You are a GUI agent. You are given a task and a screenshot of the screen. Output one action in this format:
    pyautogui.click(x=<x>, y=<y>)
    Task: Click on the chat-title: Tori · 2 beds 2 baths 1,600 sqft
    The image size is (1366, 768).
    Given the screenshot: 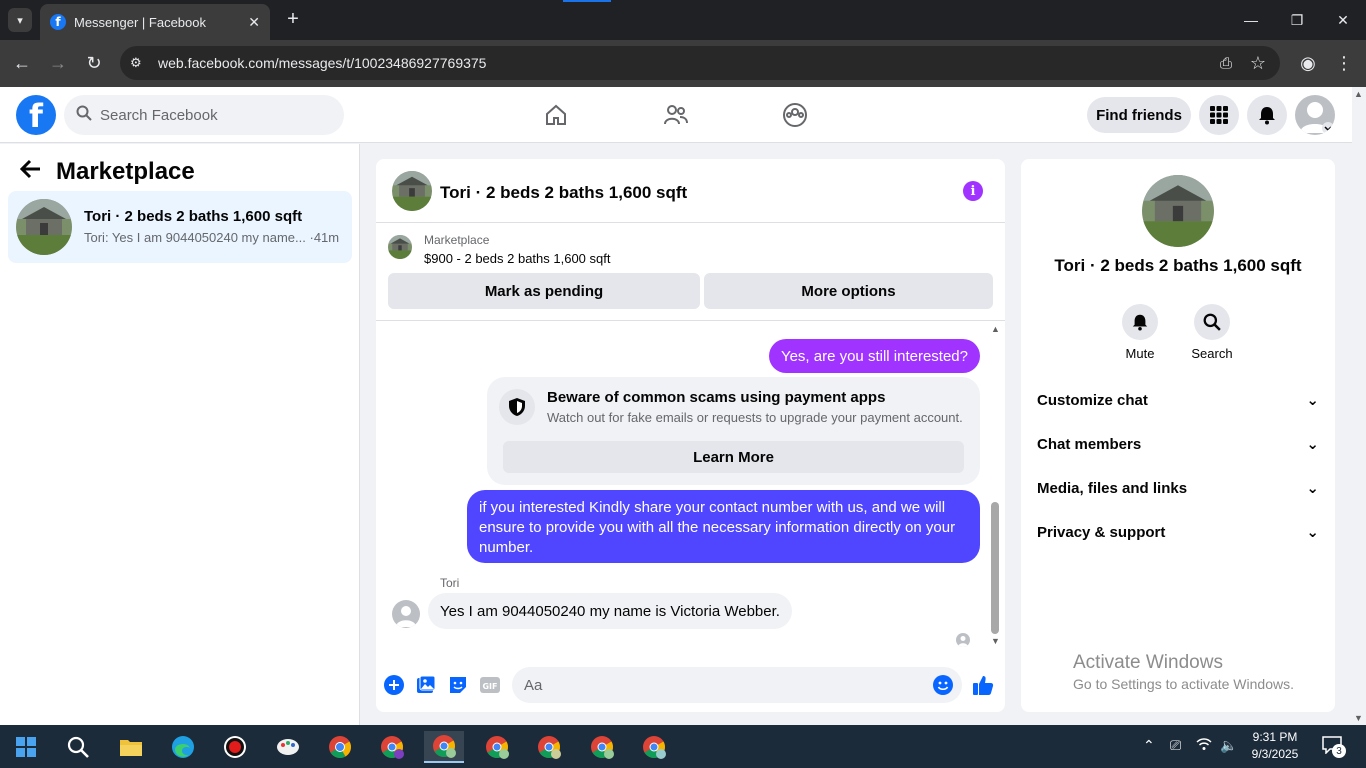 What is the action you would take?
    pyautogui.click(x=563, y=193)
    